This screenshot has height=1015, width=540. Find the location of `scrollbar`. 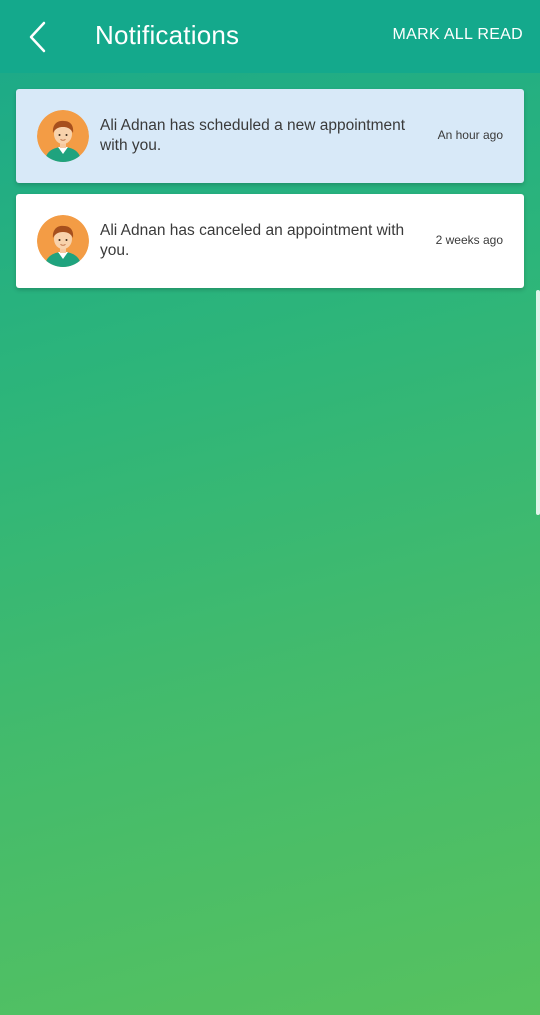

scrollbar is located at coordinates (538, 402).